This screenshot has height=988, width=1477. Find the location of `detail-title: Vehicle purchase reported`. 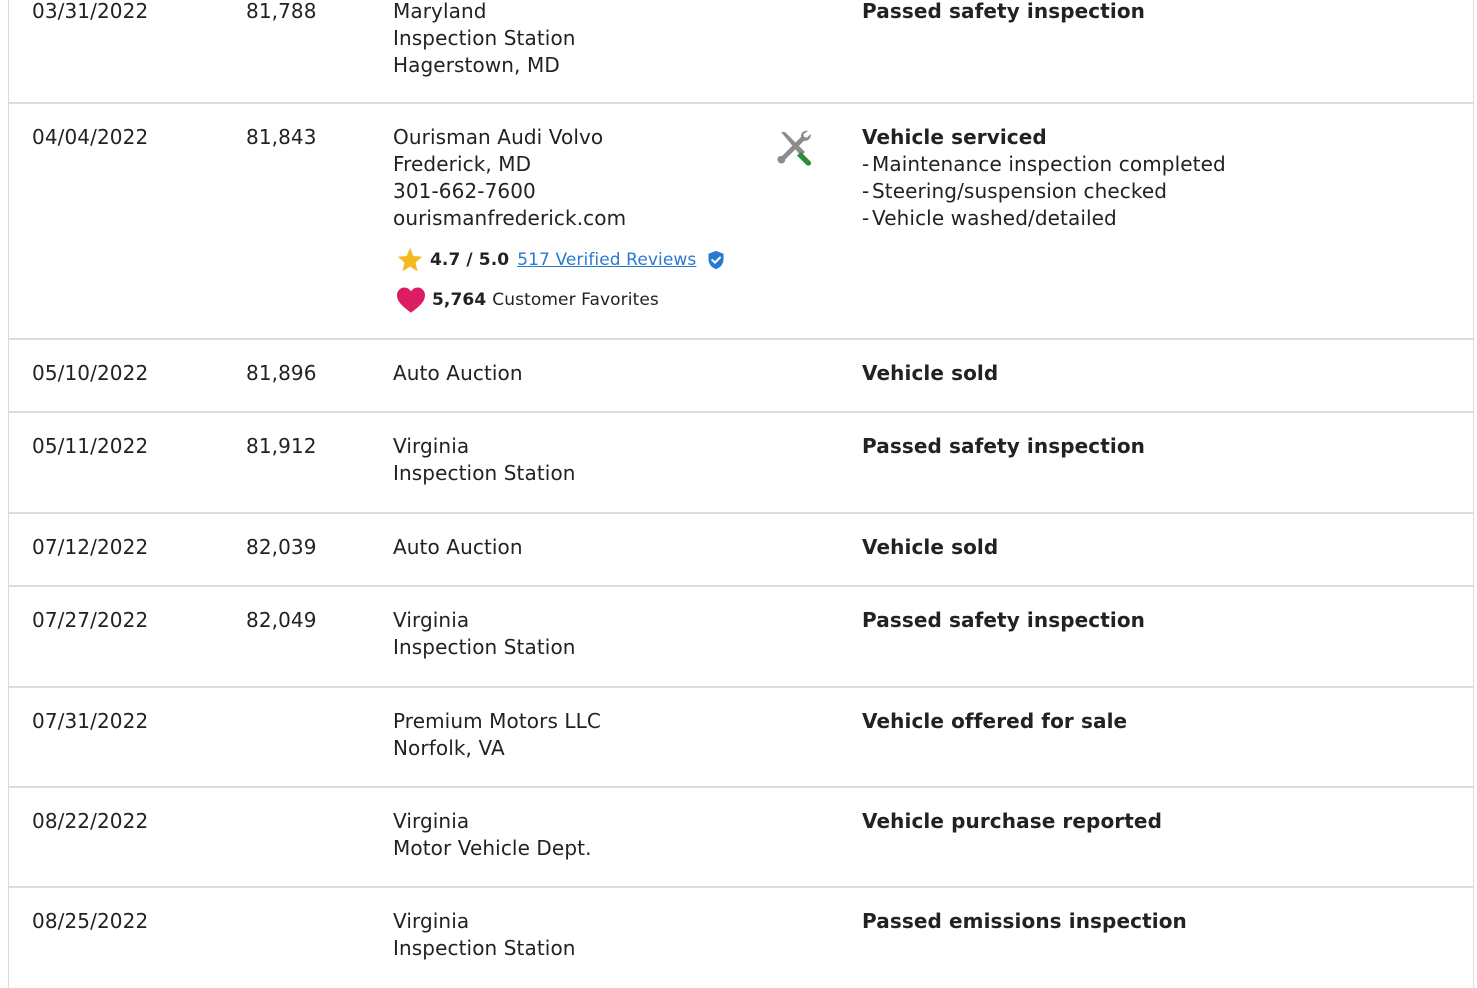

detail-title: Vehicle purchase reported is located at coordinates (1012, 821).